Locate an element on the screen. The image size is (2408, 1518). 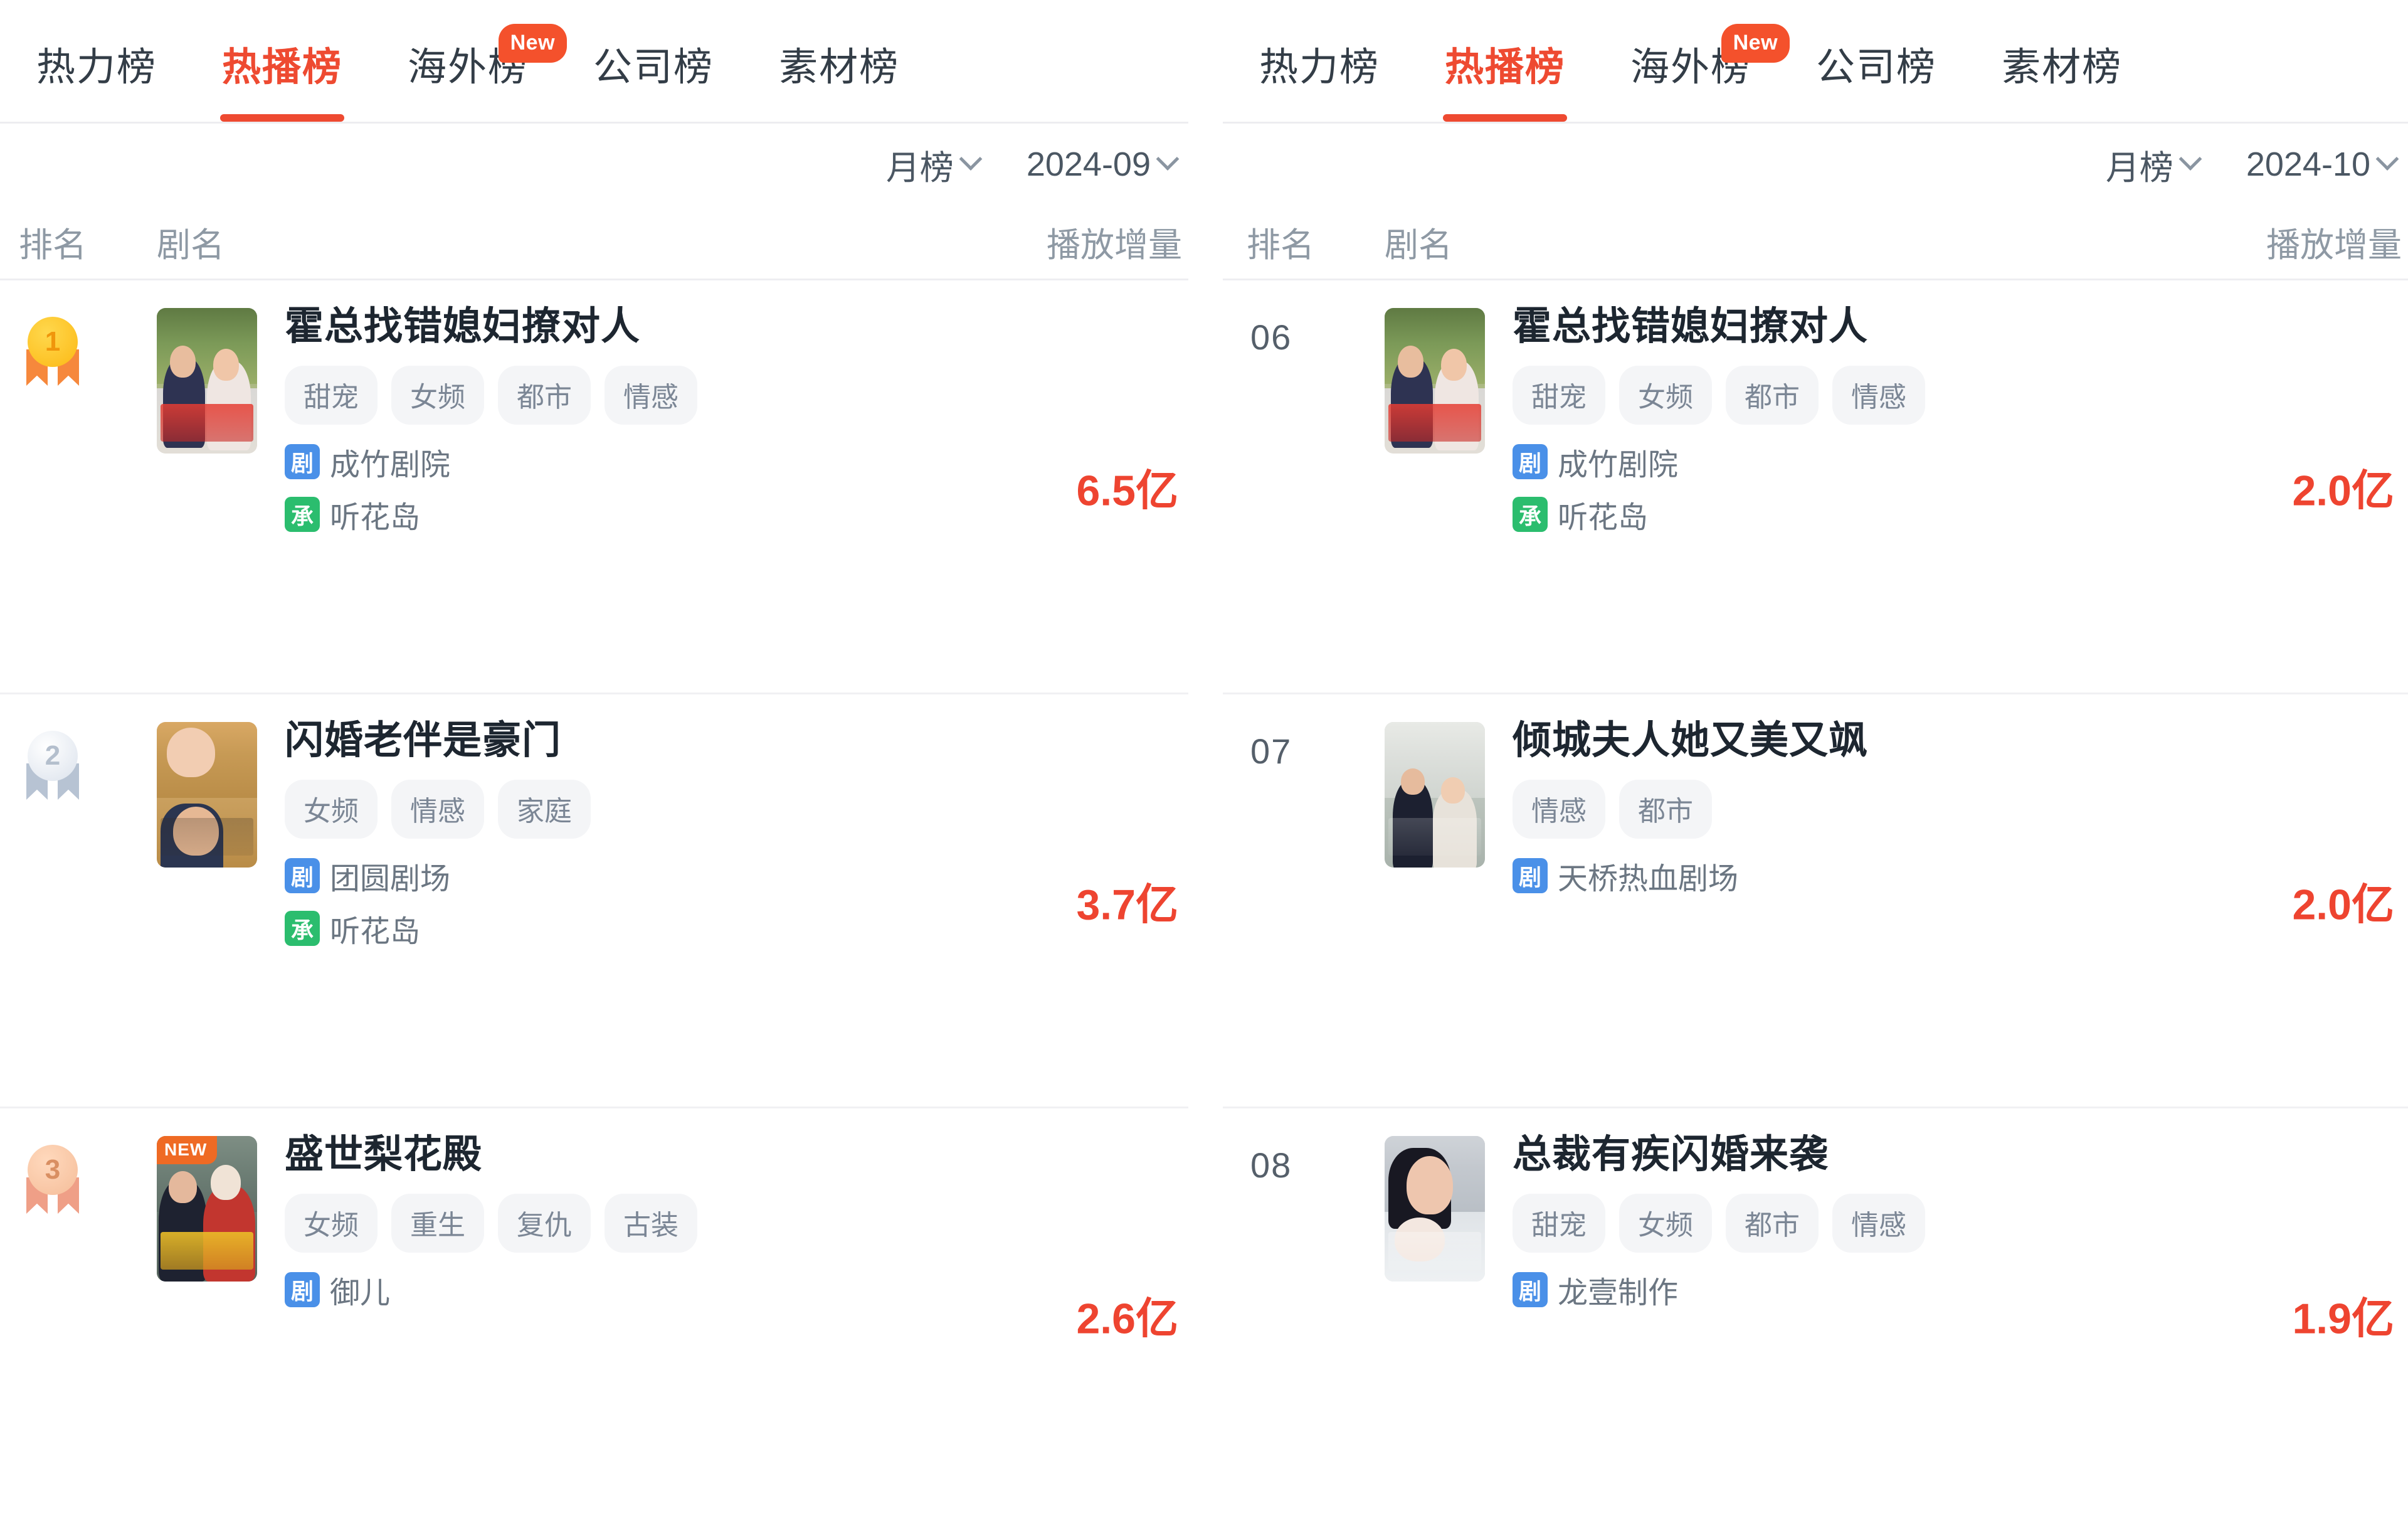
studio-list: 剧御儿 is located at coordinates (642, 1290).